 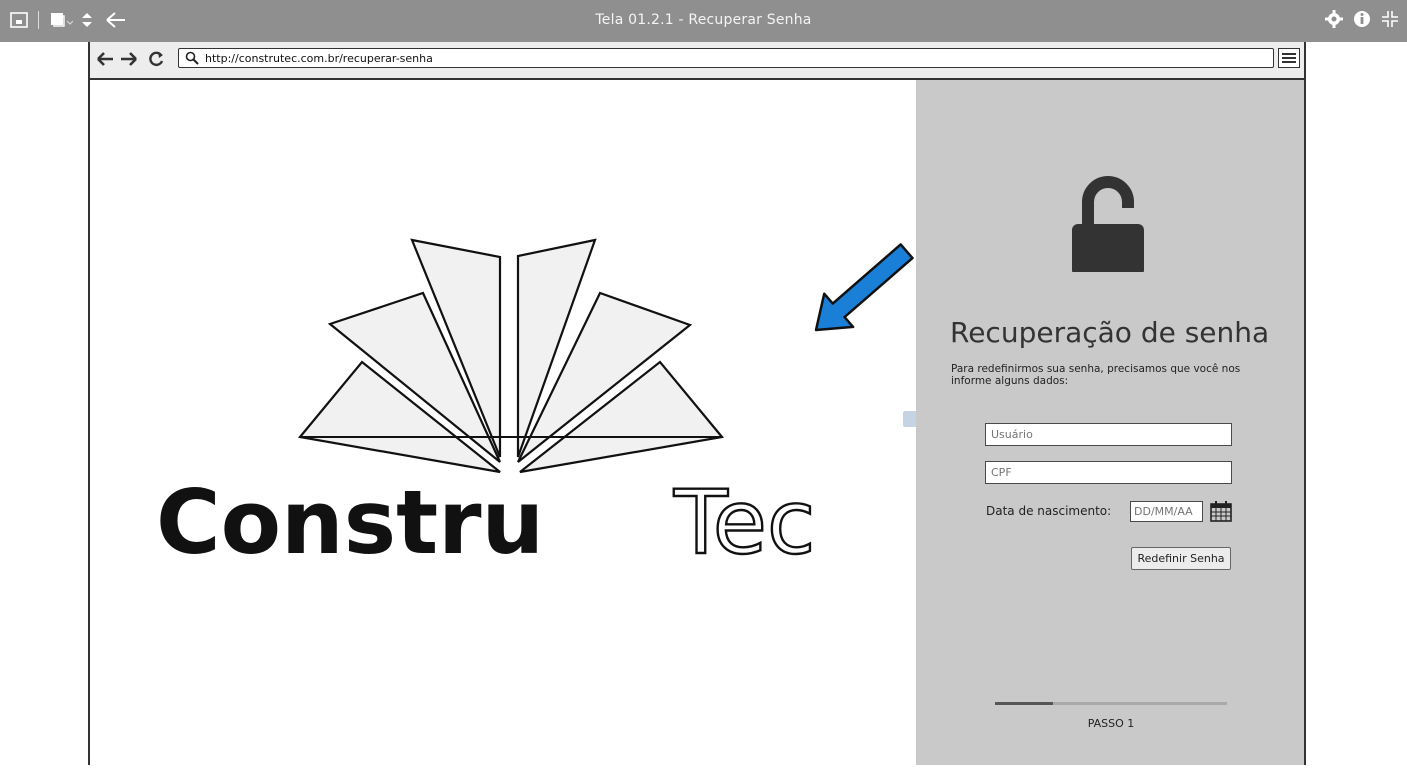 What do you see at coordinates (319, 58) in the screenshot?
I see `url-text: http://construtec.com.br/recuperar-senha` at bounding box center [319, 58].